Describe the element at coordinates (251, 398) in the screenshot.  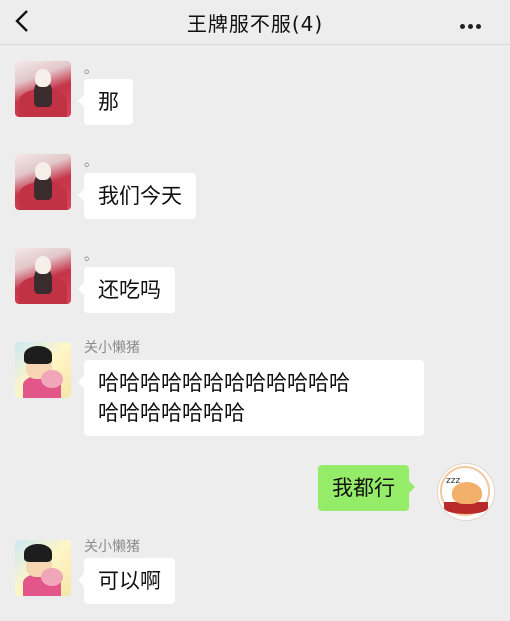
I see `message-bubble: 哈哈哈哈哈哈哈哈哈哈哈哈 哈哈哈哈哈哈哈` at that location.